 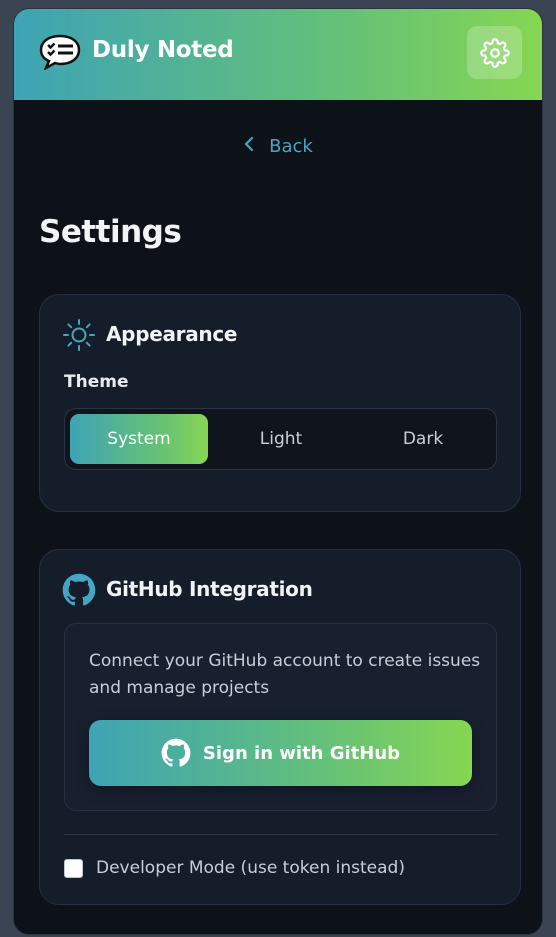 What do you see at coordinates (79, 335) in the screenshot?
I see `sun-icon` at bounding box center [79, 335].